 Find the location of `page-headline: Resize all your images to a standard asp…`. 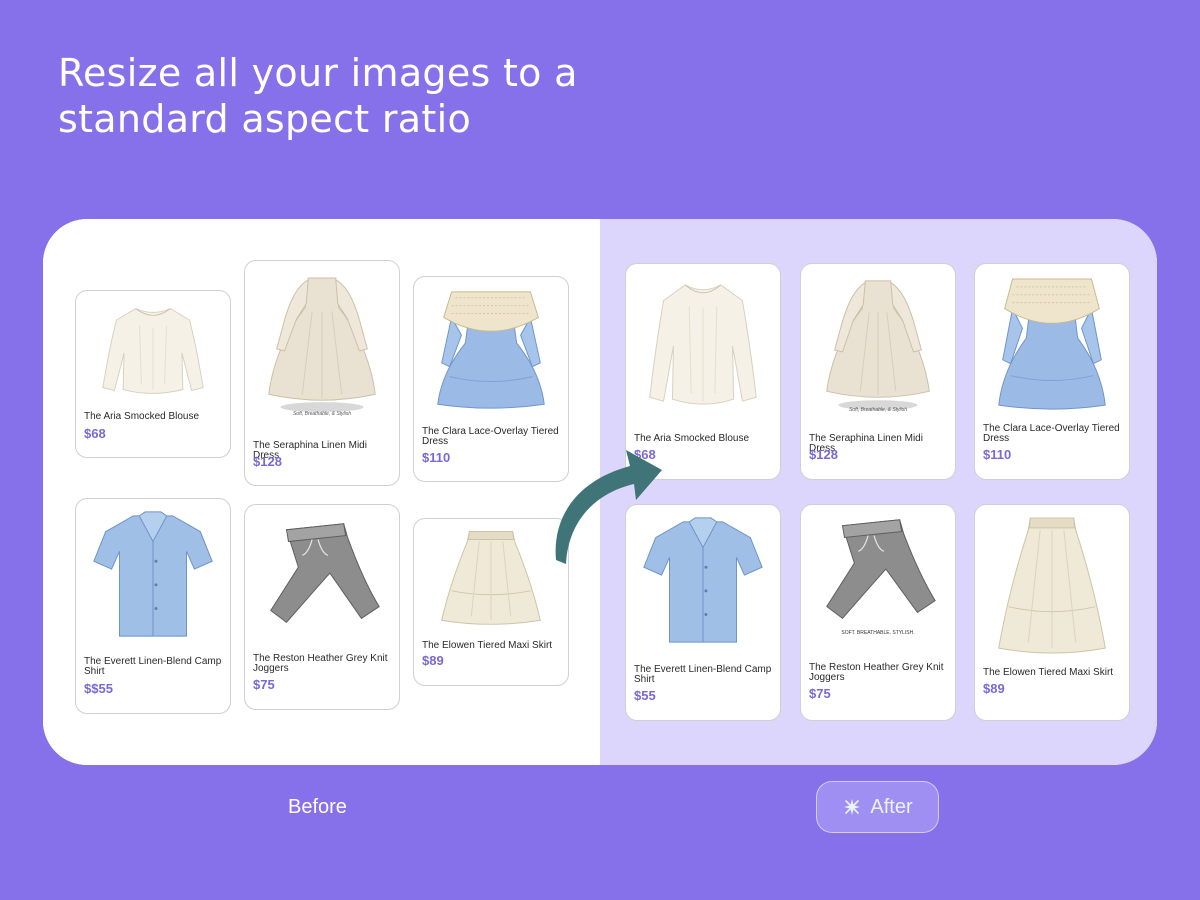

page-headline: Resize all your images to a standard asp… is located at coordinates (378, 96).